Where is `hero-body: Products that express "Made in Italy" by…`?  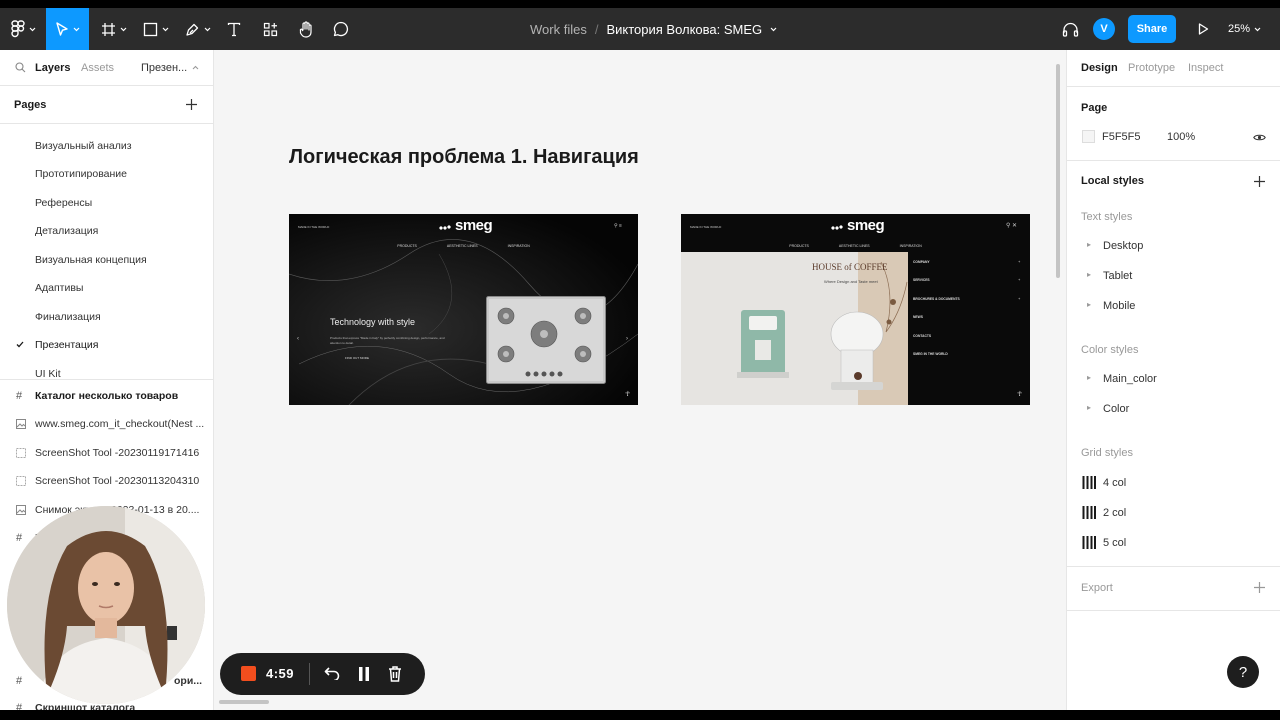
hero-body: Products that express "Made in Italy" by… is located at coordinates (387, 340).